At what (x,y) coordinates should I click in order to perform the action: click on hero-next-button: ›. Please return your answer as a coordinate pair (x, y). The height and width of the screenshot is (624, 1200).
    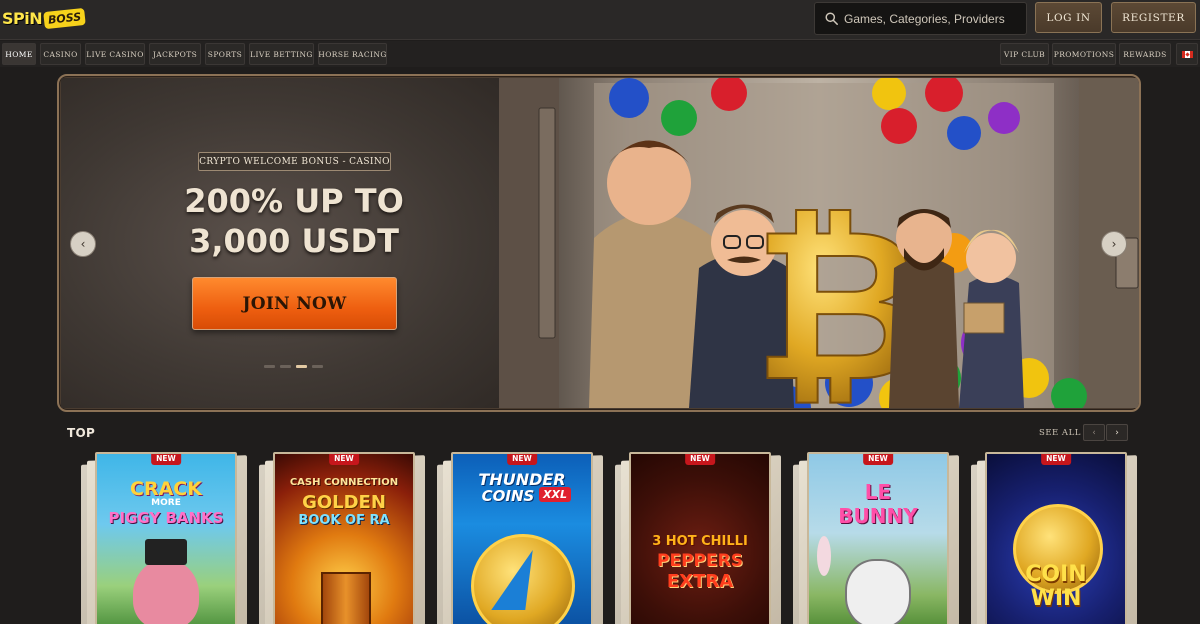
    Looking at the image, I should click on (1114, 244).